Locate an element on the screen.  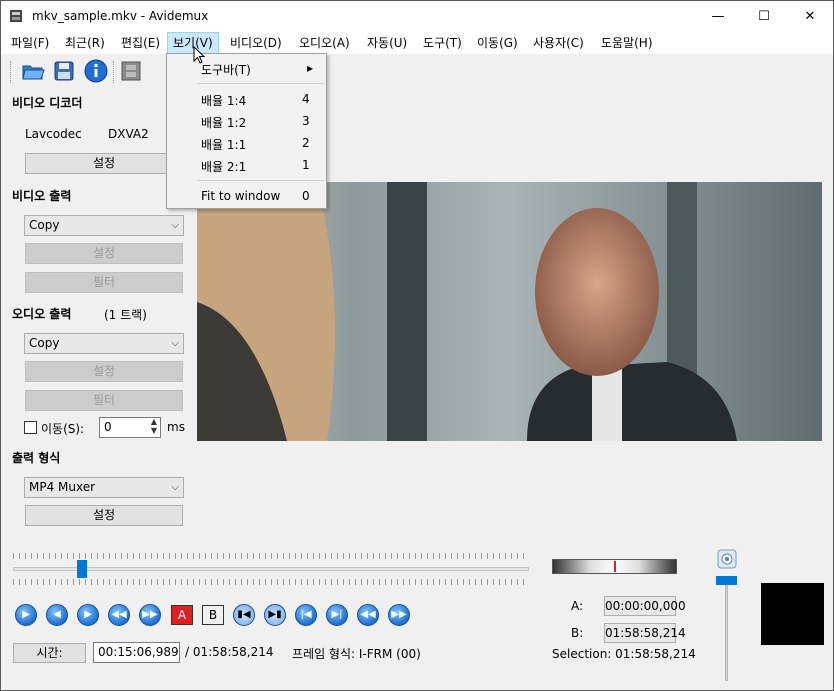
menu-item-fit-to-window: Fit to window is located at coordinates (240, 196).